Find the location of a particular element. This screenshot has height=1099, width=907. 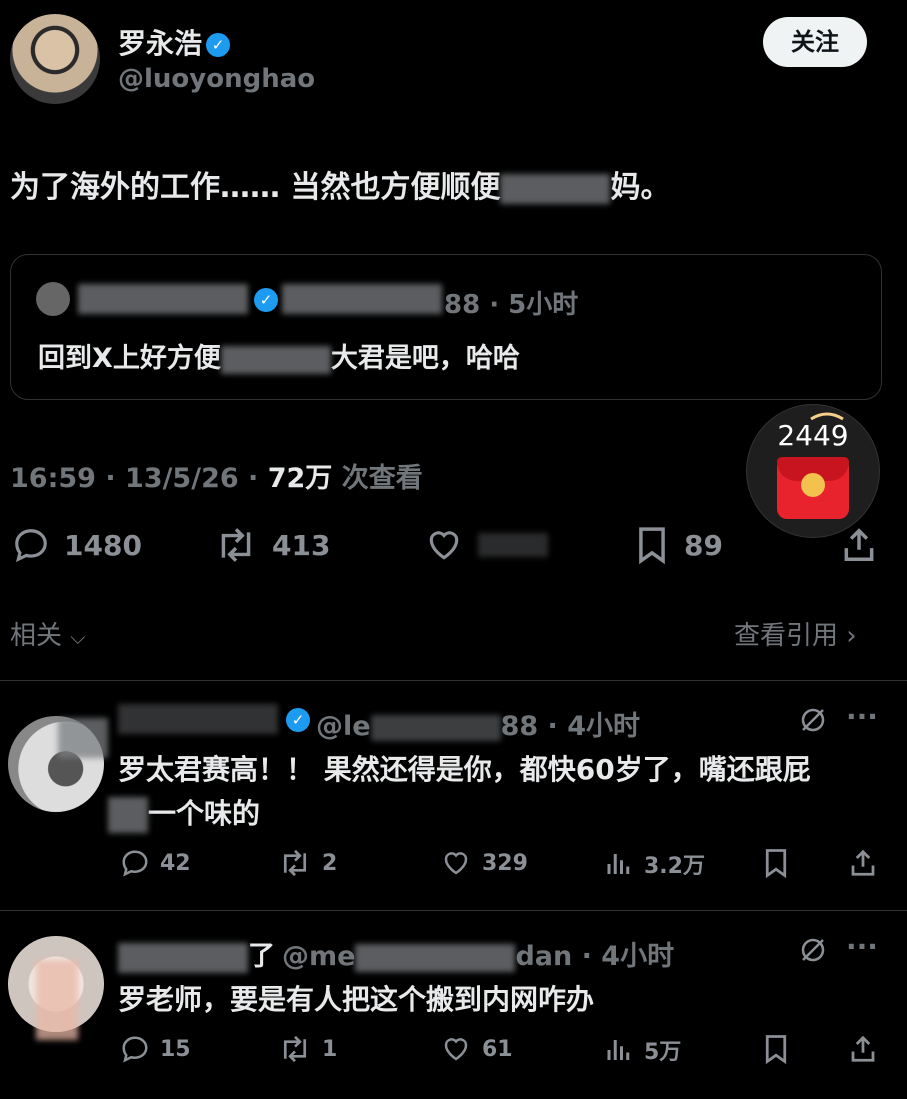

retweet-action: 413 is located at coordinates (272, 545).